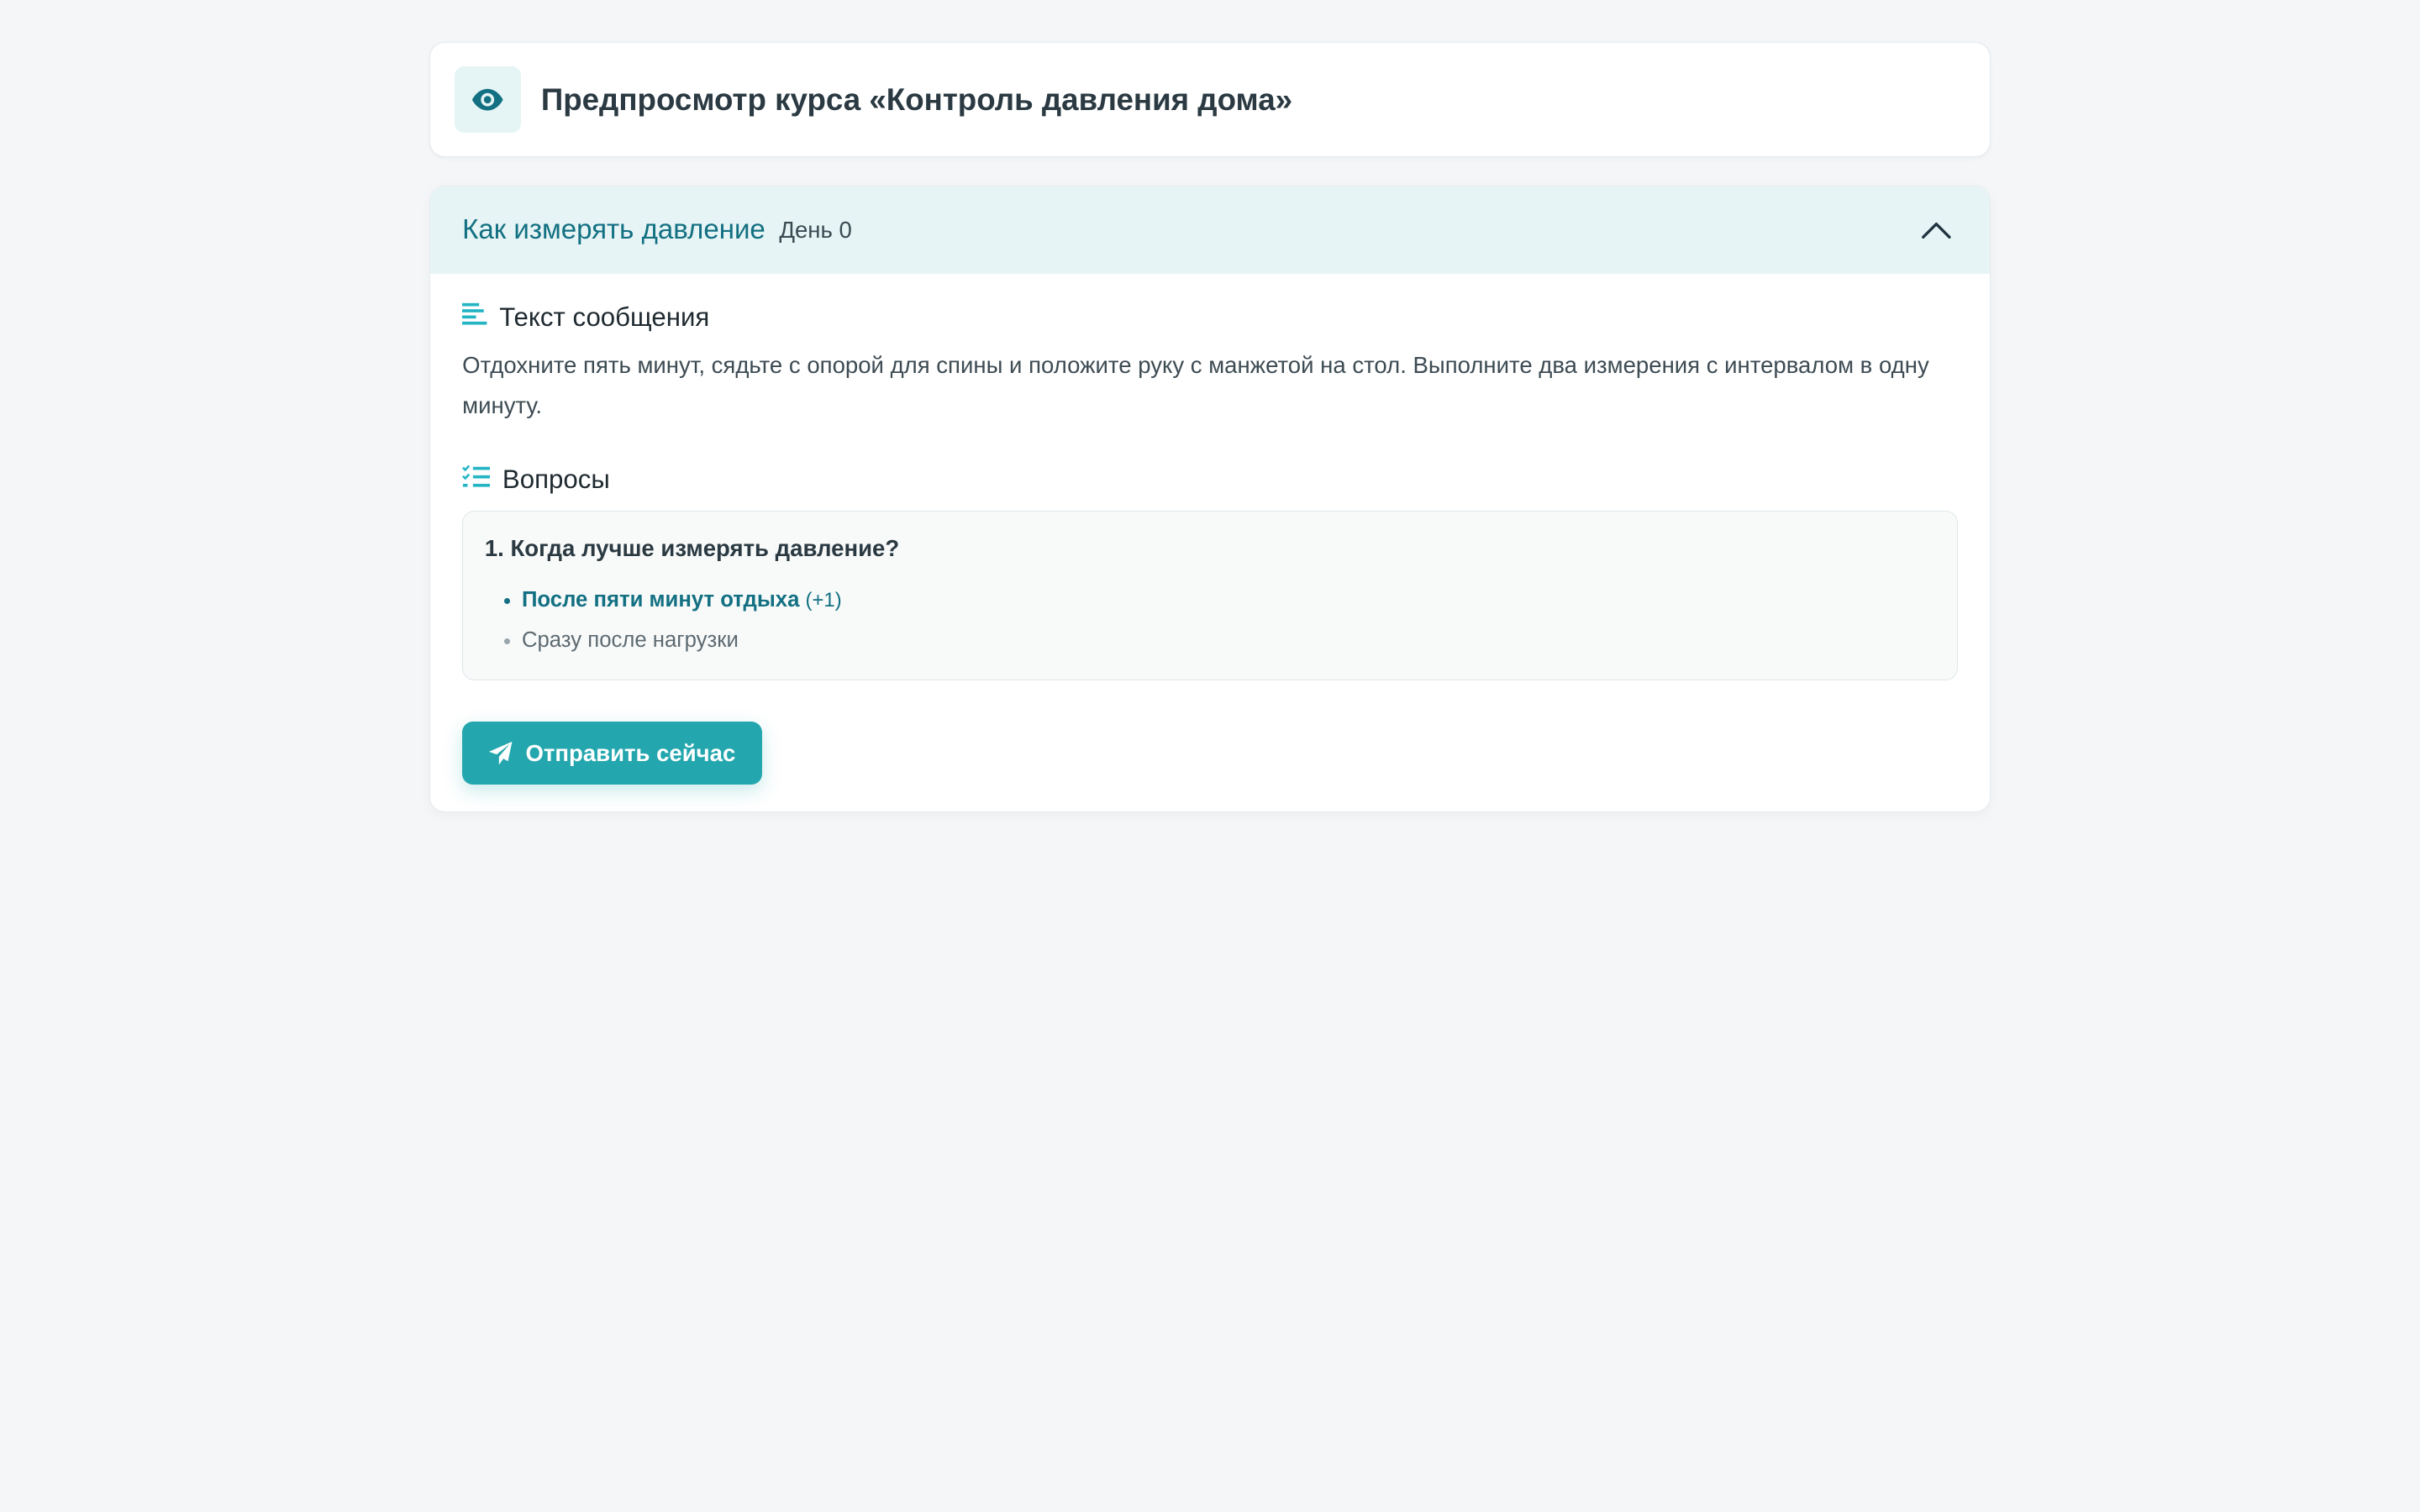 This screenshot has height=1512, width=2420. What do you see at coordinates (630, 639) in the screenshot?
I see `answer-text: Сразу после нагрузки` at bounding box center [630, 639].